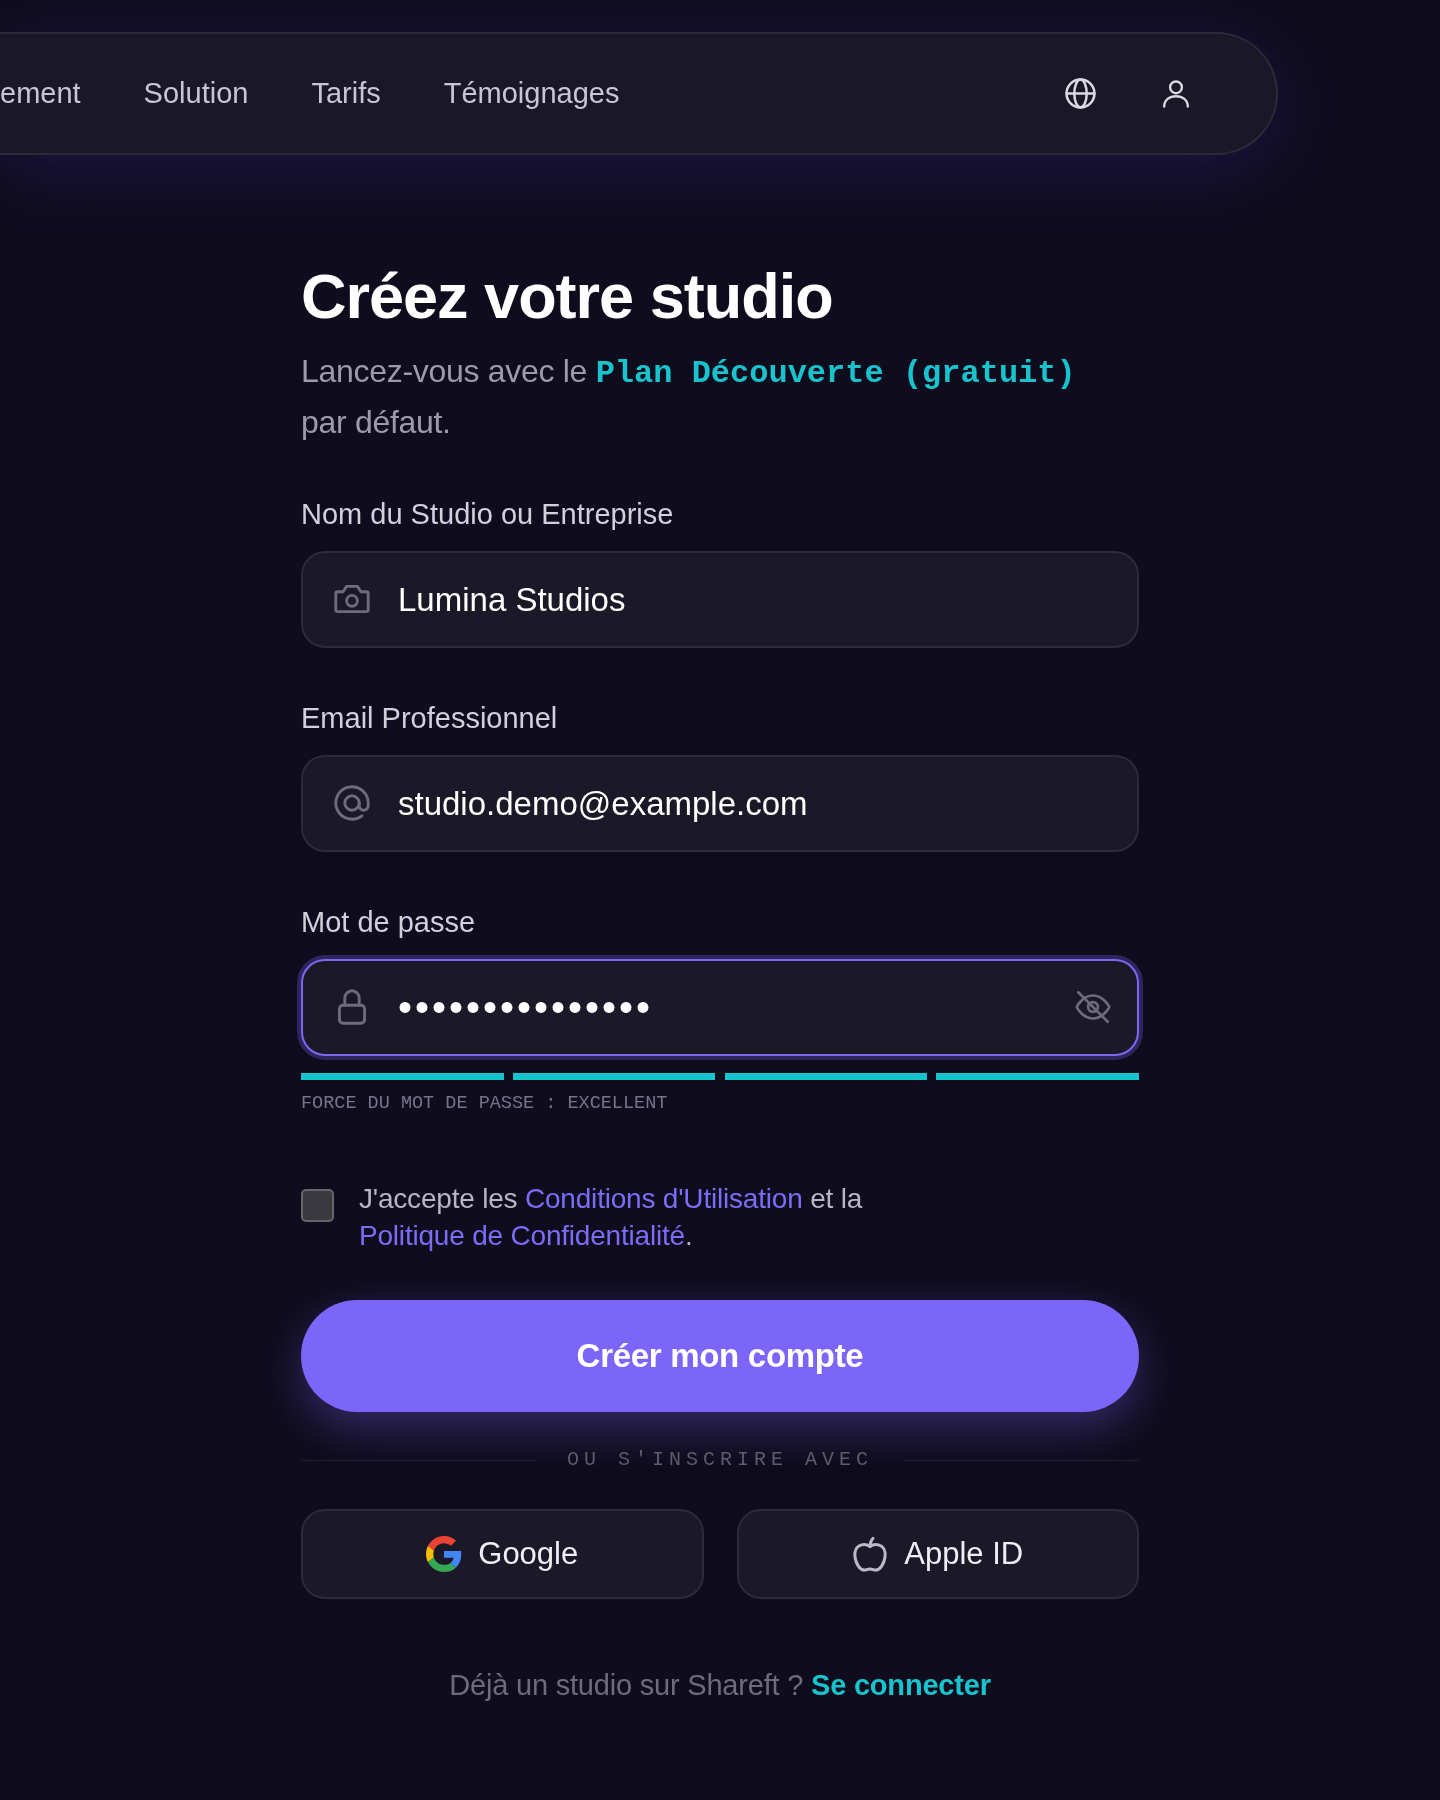 The height and width of the screenshot is (1800, 1440). I want to click on signin-link: Se connecter, so click(901, 1685).